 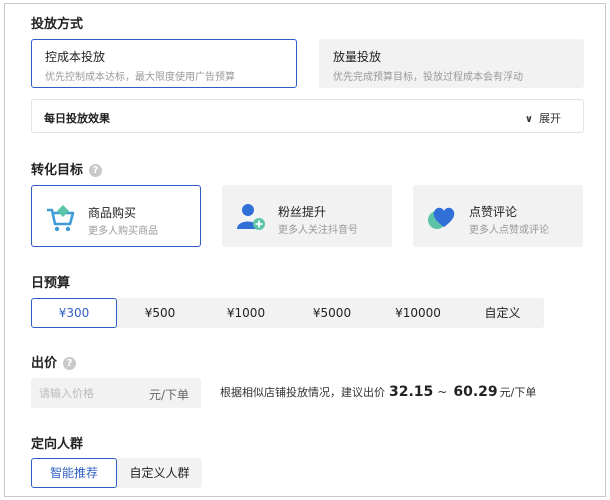 I want to click on expand-label: 展开, so click(x=550, y=118).